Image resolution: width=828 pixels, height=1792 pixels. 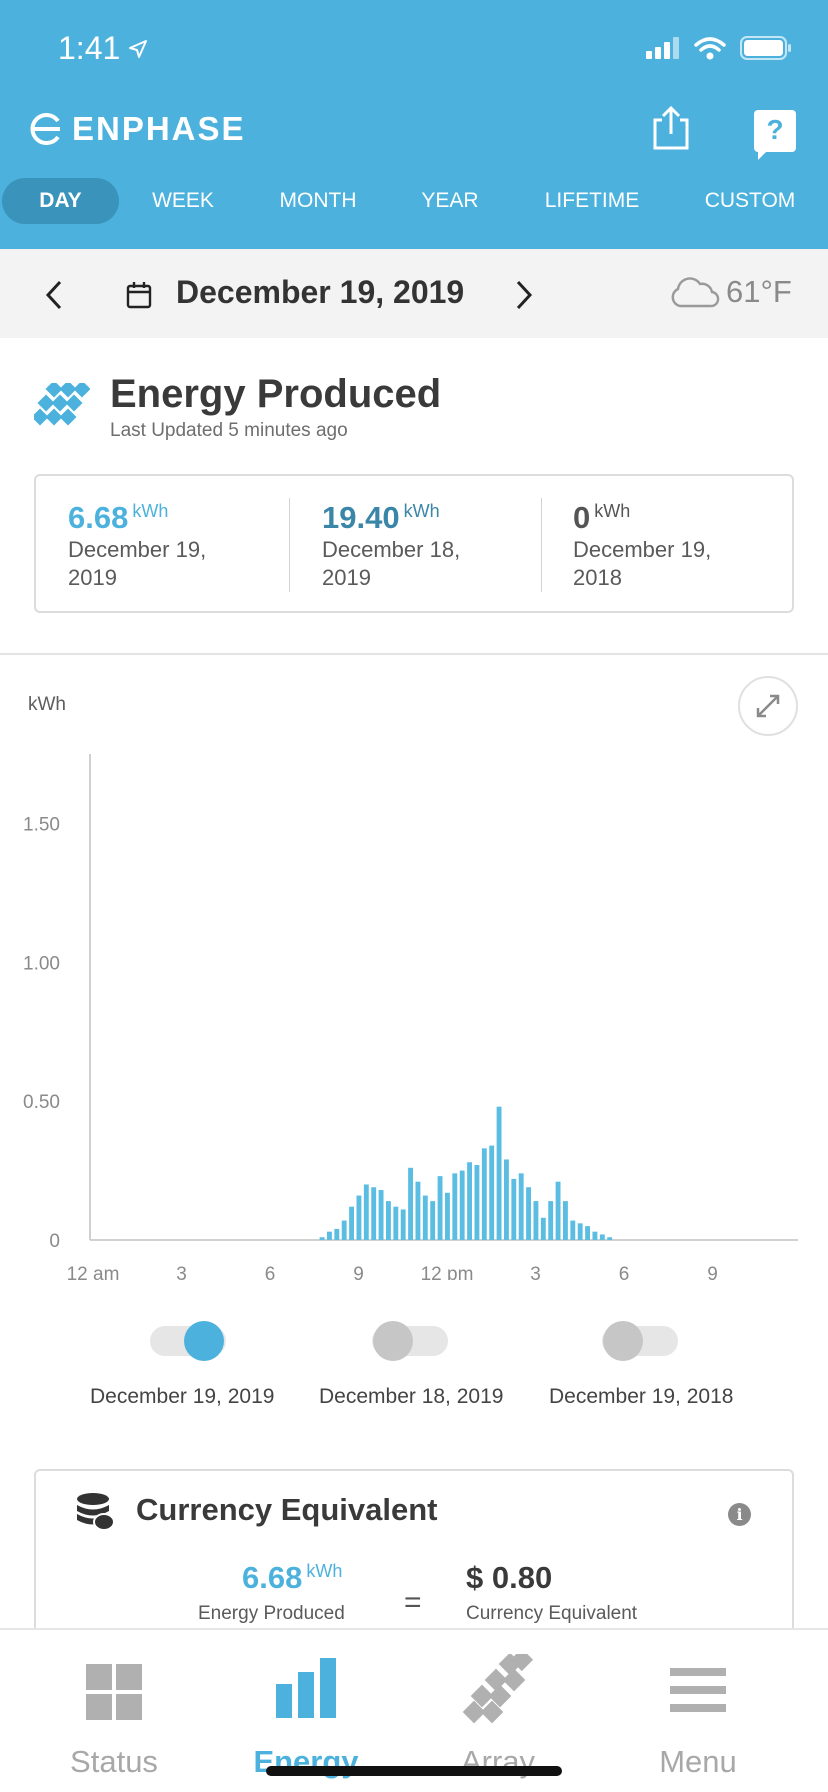 I want to click on section-divider, so click(x=414, y=654).